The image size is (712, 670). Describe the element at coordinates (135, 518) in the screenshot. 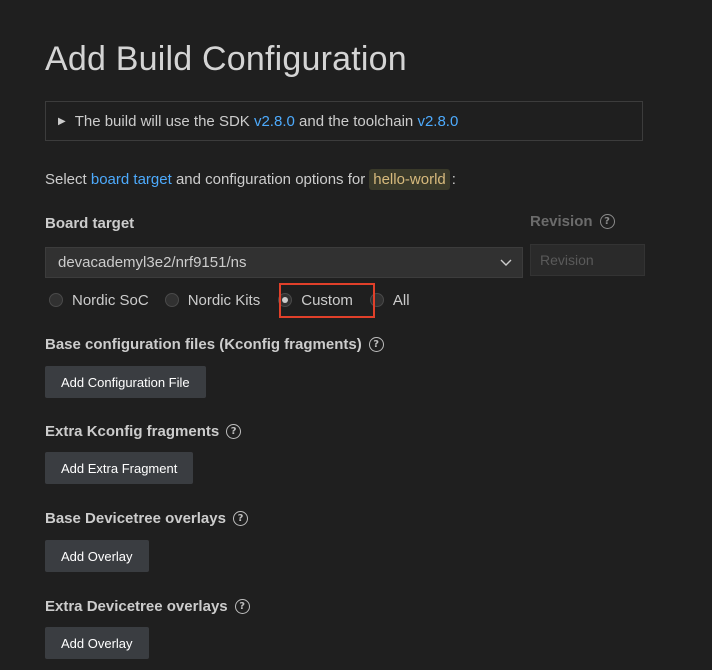

I see `base-overlays-label-text: Base Devicetree overlays` at that location.